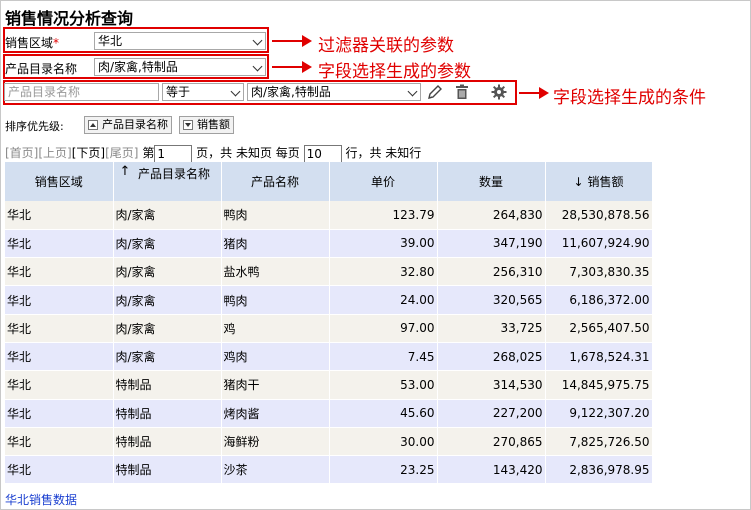 This screenshot has height=510, width=751. I want to click on cell-sales: 14,845,975.75, so click(599, 385).